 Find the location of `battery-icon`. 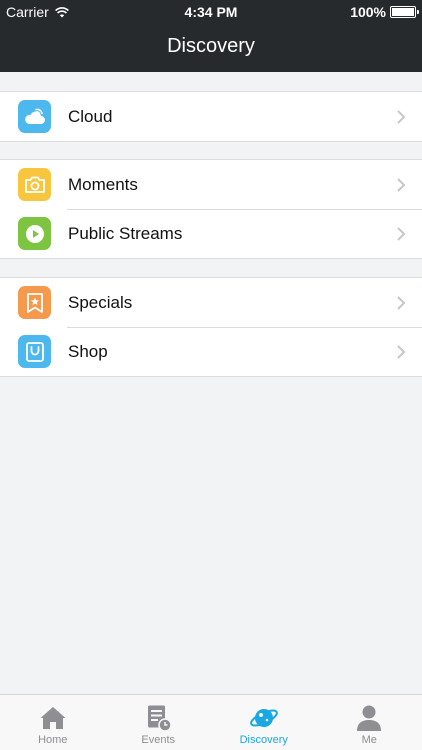

battery-icon is located at coordinates (404, 12).